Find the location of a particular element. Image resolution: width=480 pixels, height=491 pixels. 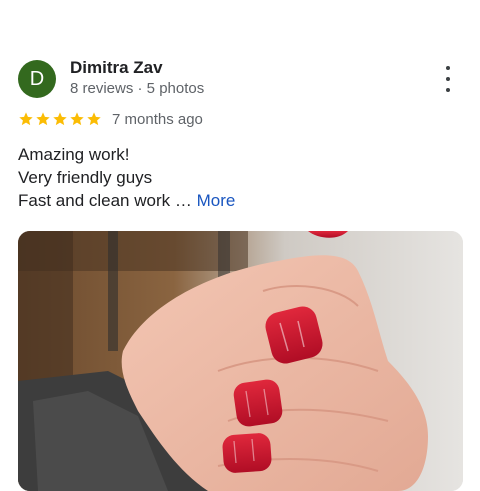

more-link: More is located at coordinates (216, 200).